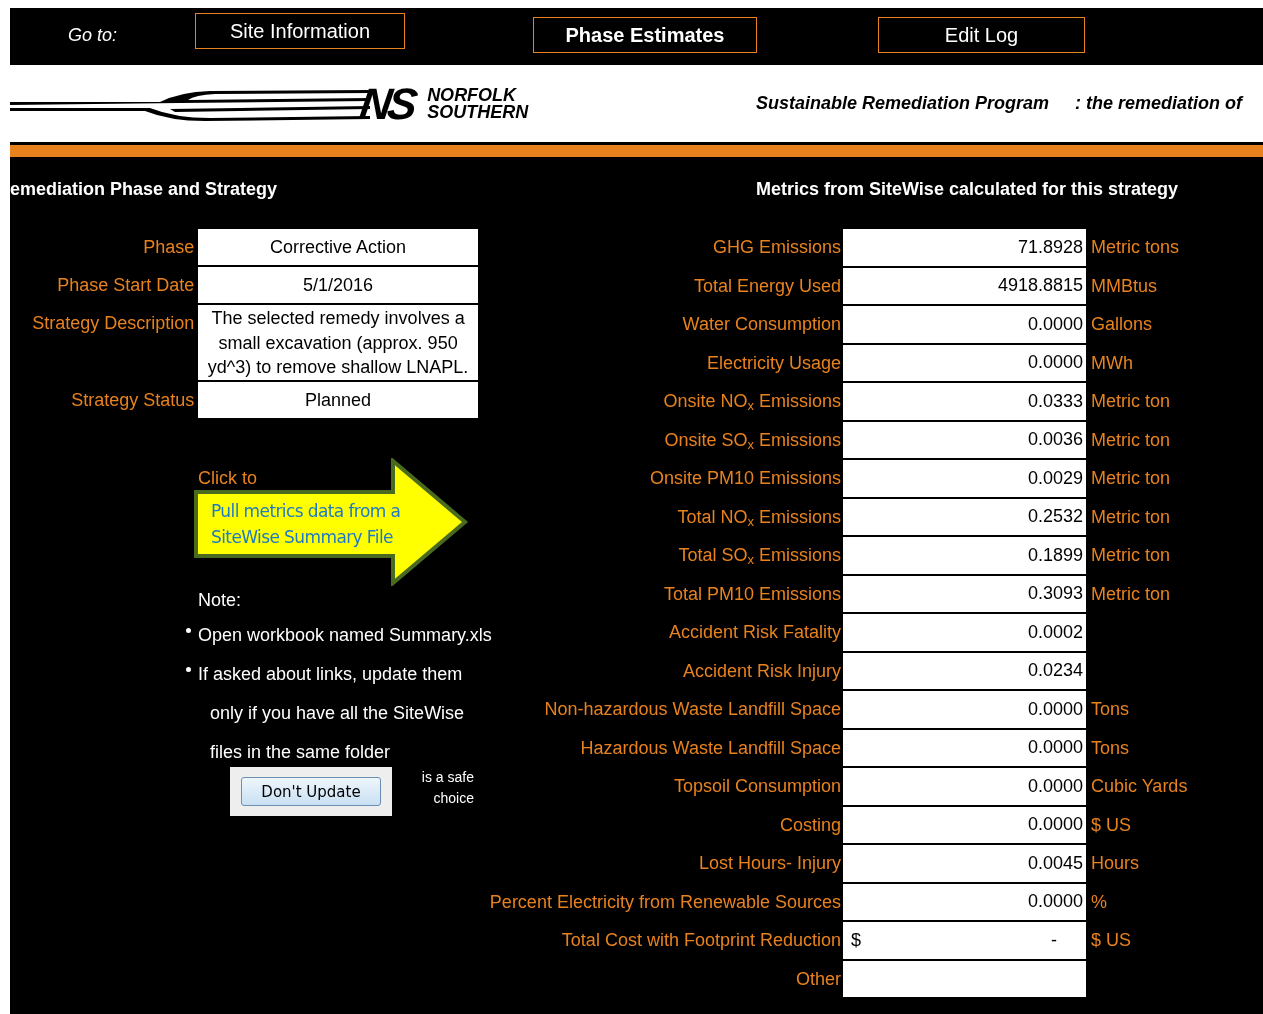 The image size is (1263, 1014). Describe the element at coordinates (776, 247) in the screenshot. I see `metric-label: GHG Emissions` at that location.